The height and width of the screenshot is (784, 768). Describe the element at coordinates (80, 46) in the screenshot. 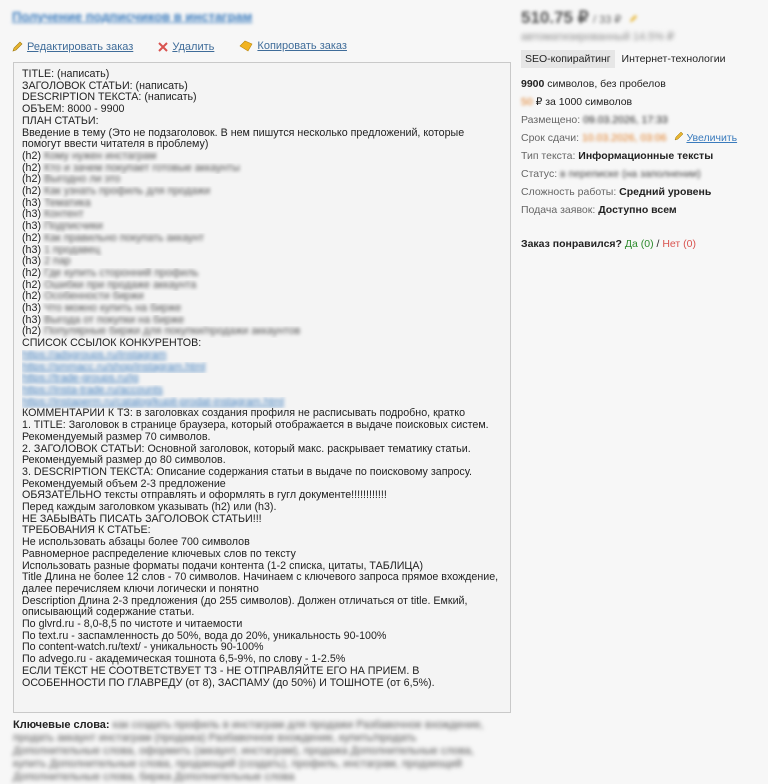

I see `edit-order-label: Редактировать заказ` at that location.